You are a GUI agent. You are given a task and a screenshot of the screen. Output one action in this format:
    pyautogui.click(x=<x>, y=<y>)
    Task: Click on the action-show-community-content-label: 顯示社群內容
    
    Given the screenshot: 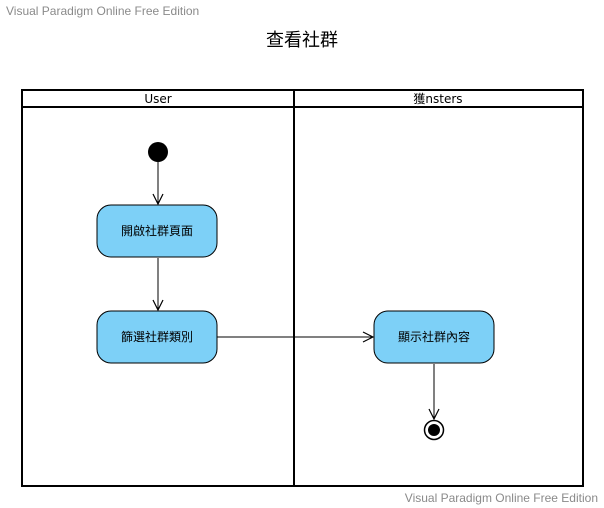 What is the action you would take?
    pyautogui.click(x=434, y=336)
    